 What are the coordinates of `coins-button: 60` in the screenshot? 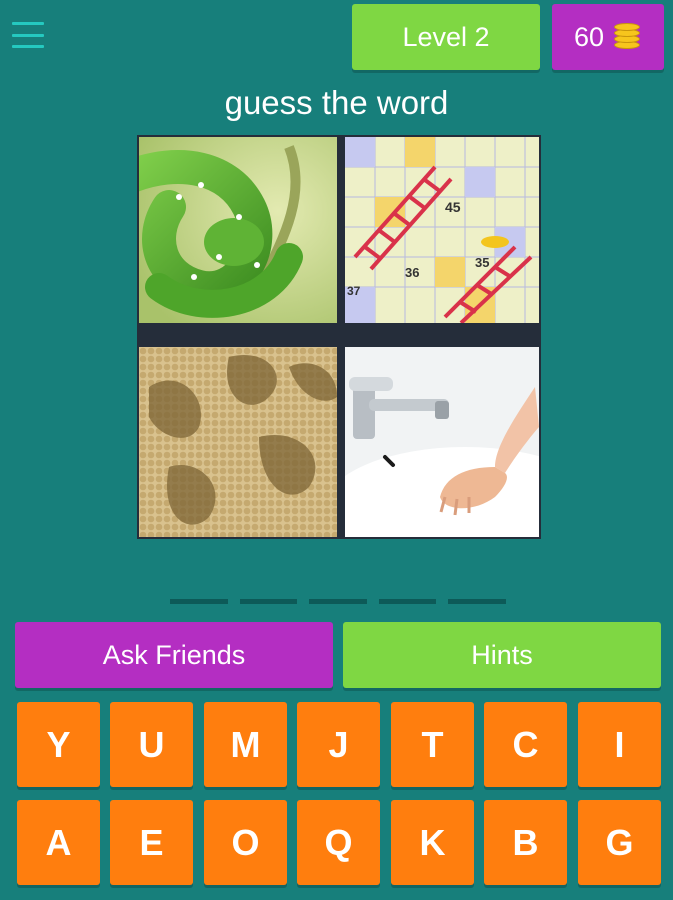 It's located at (608, 37).